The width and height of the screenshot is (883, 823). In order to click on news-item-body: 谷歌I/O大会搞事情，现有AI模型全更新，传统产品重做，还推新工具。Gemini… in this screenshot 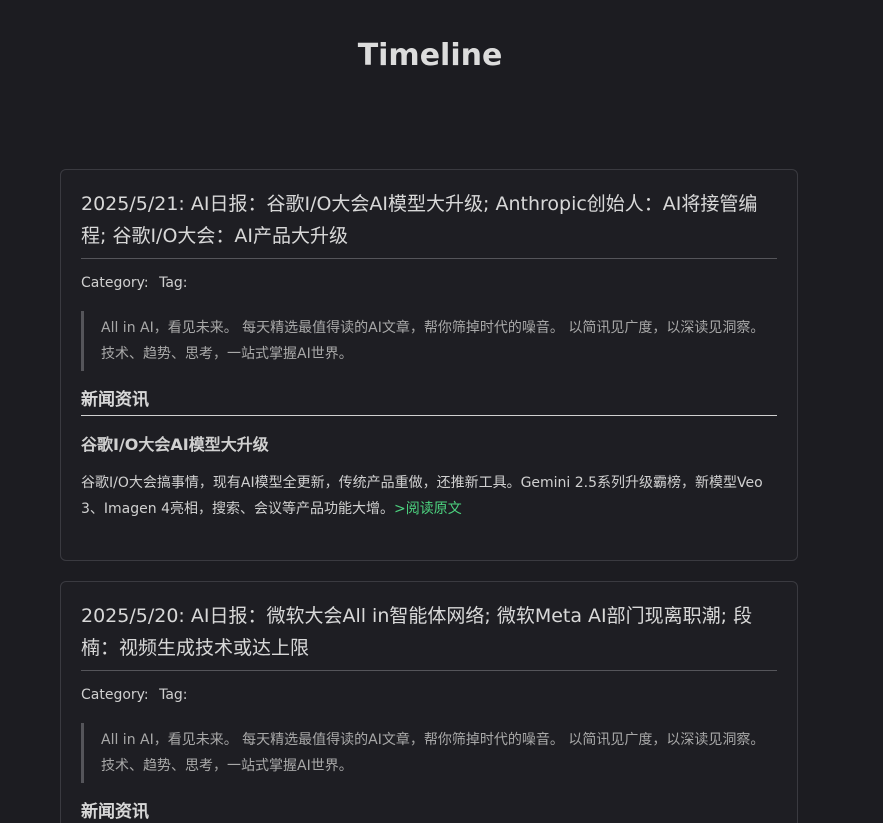, I will do `click(429, 496)`.